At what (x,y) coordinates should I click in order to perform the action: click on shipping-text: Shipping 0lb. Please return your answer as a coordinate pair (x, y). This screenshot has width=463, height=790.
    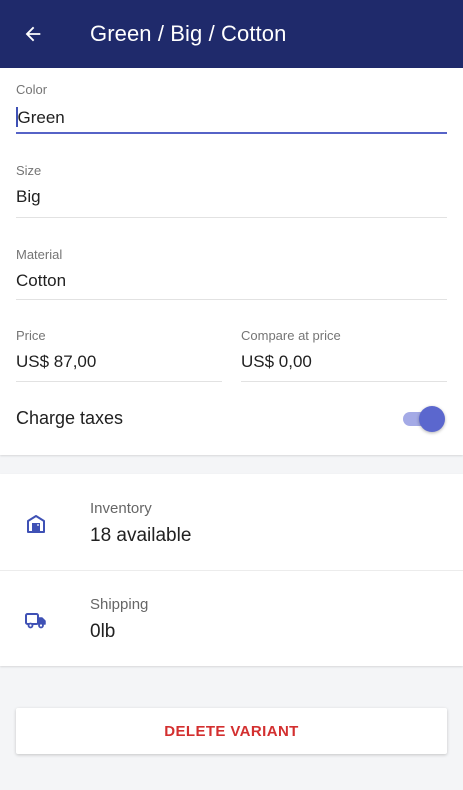
    Looking at the image, I should click on (119, 606).